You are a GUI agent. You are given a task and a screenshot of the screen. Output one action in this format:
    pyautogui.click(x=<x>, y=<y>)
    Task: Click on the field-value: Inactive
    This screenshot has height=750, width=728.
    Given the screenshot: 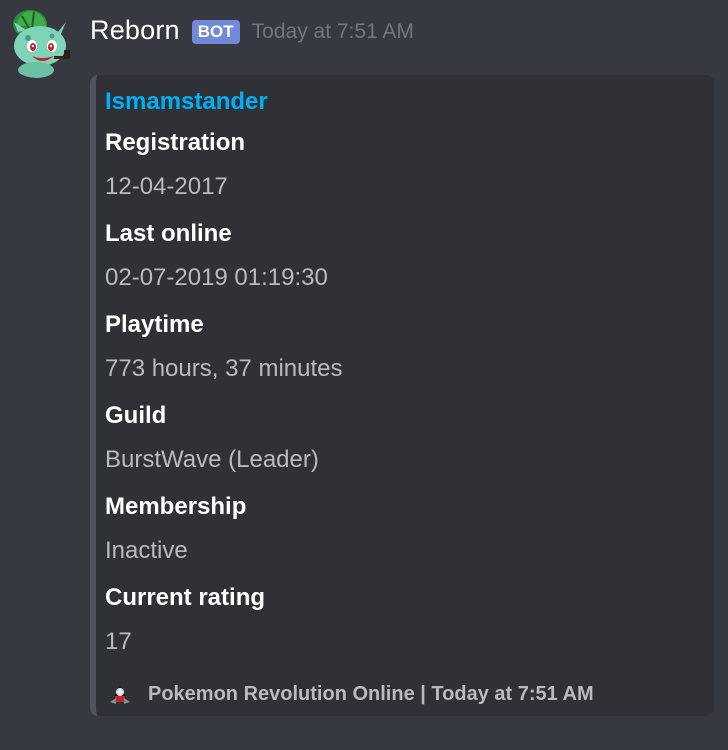 What is the action you would take?
    pyautogui.click(x=146, y=550)
    